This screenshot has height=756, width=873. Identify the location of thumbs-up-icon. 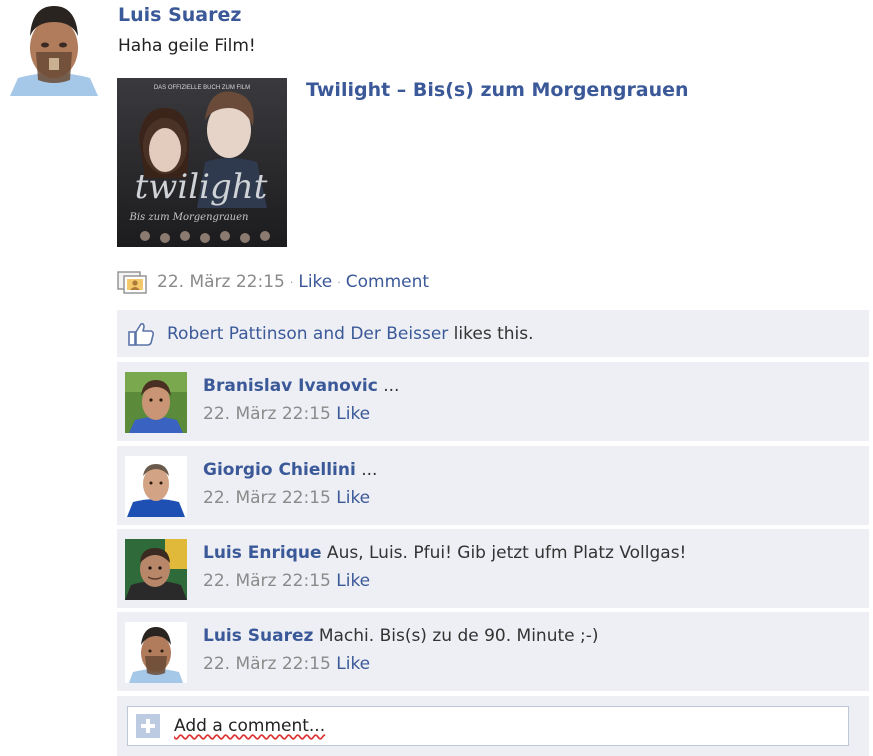
(141, 334).